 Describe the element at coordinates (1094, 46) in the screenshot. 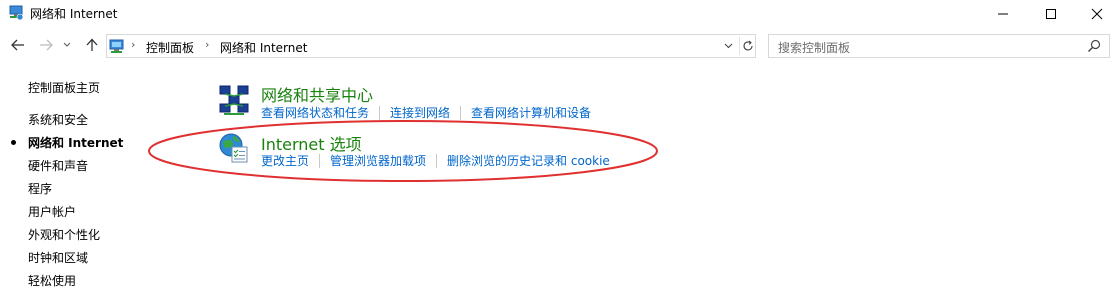

I see `search-icon` at that location.